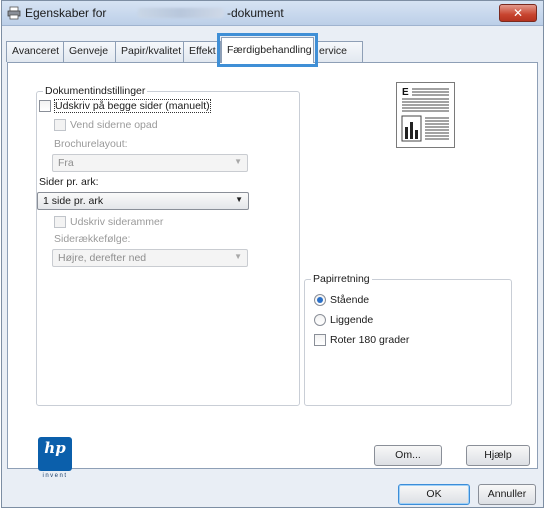 This screenshot has height=508, width=545. I want to click on landscape-radio-row: Liggende, so click(343, 320).